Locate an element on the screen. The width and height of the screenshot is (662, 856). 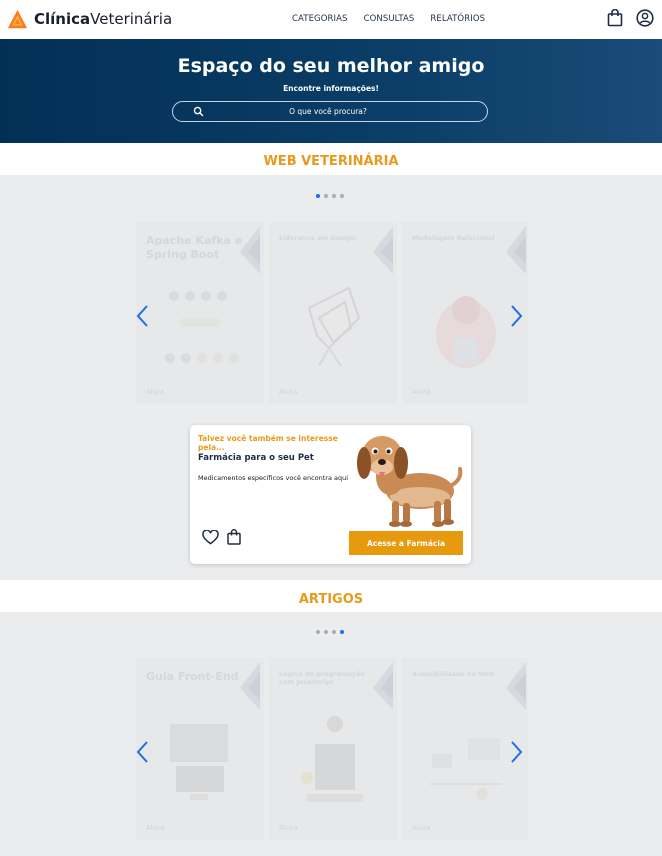
course-card: Apache Kafka e Spring Boot Alura is located at coordinates (200, 313).